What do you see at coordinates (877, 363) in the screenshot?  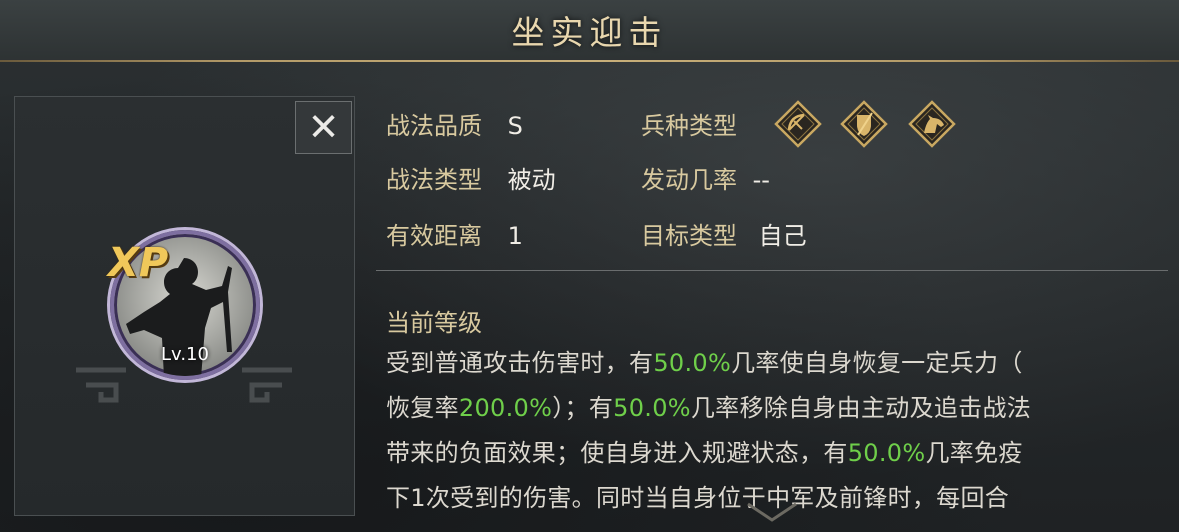 I see `description-text: 几率使自身恢复一定兵力（` at bounding box center [877, 363].